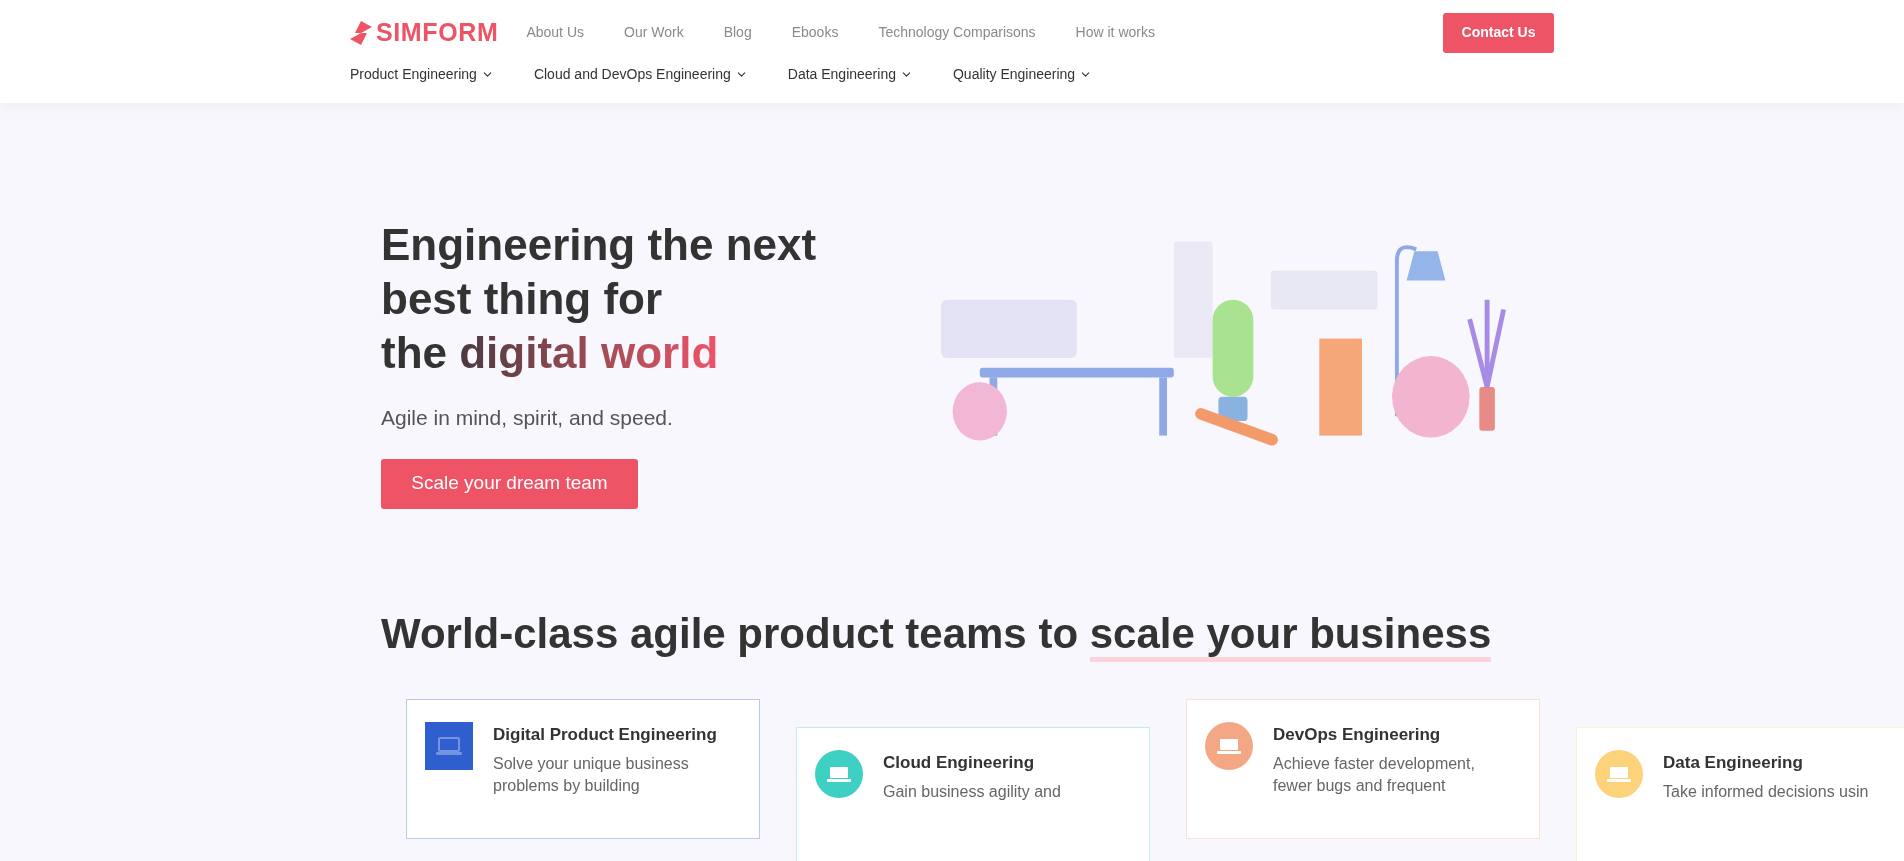 This screenshot has height=861, width=1904. I want to click on service-card: DevOps Engineering Achieve faster development, fewer bugs and frequent, so click(1363, 768).